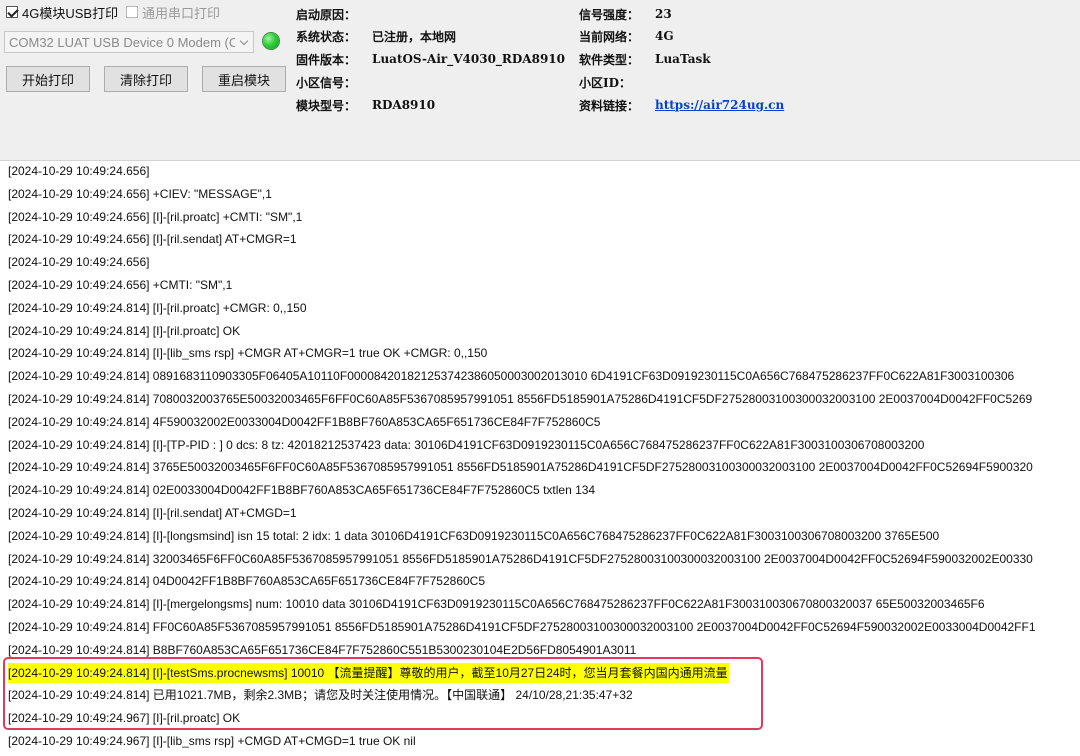 This screenshot has width=1080, height=756. I want to click on software-type-row: 软件类型： LuaTask, so click(645, 59).